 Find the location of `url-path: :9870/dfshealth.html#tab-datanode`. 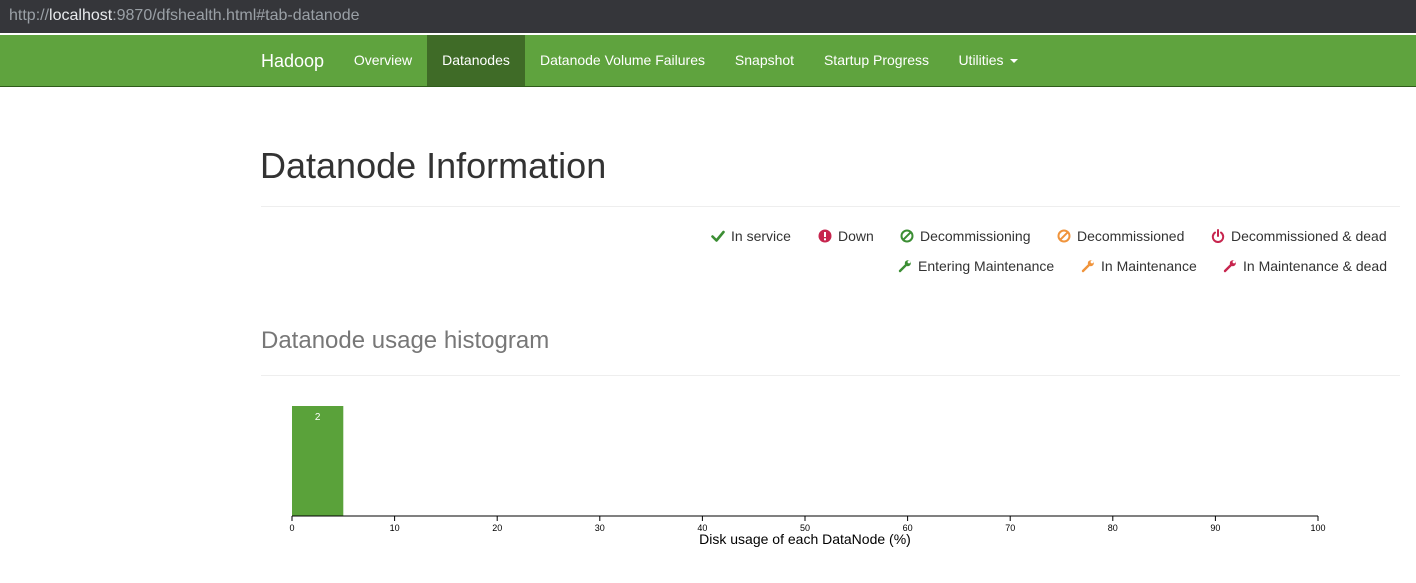

url-path: :9870/dfshealth.html#tab-datanode is located at coordinates (236, 15).